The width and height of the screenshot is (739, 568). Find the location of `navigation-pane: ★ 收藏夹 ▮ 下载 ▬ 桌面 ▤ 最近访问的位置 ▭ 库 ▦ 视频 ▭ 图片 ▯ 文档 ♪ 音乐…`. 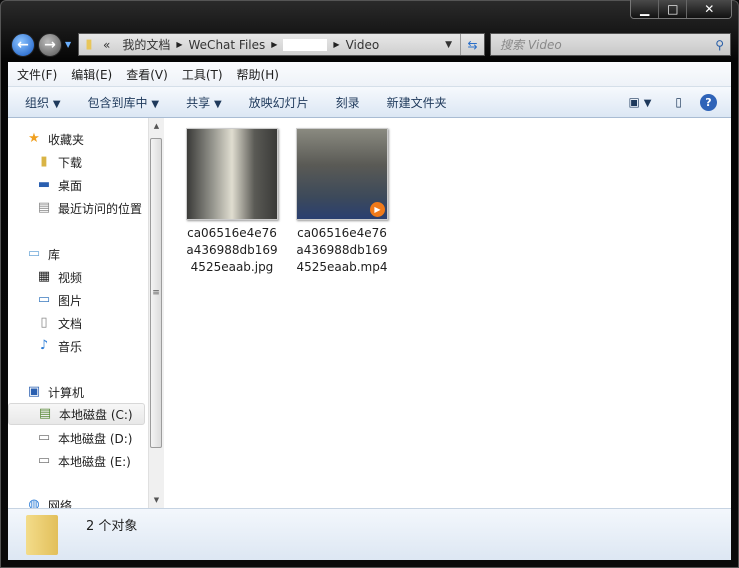

navigation-pane: ★ 收藏夹 ▮ 下载 ▬ 桌面 ▤ 最近访问的位置 ▭ 库 ▦ 视频 ▭ 图片 ▯ 文档 ♪ 音乐… is located at coordinates (78, 313).